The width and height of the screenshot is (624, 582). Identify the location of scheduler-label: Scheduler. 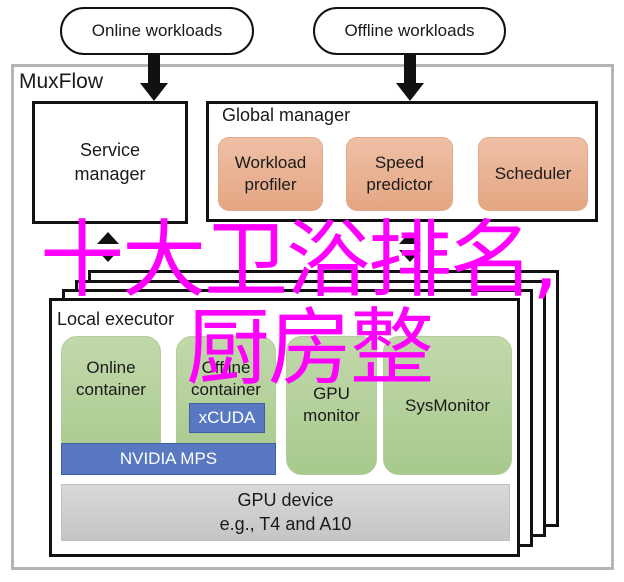
(533, 173).